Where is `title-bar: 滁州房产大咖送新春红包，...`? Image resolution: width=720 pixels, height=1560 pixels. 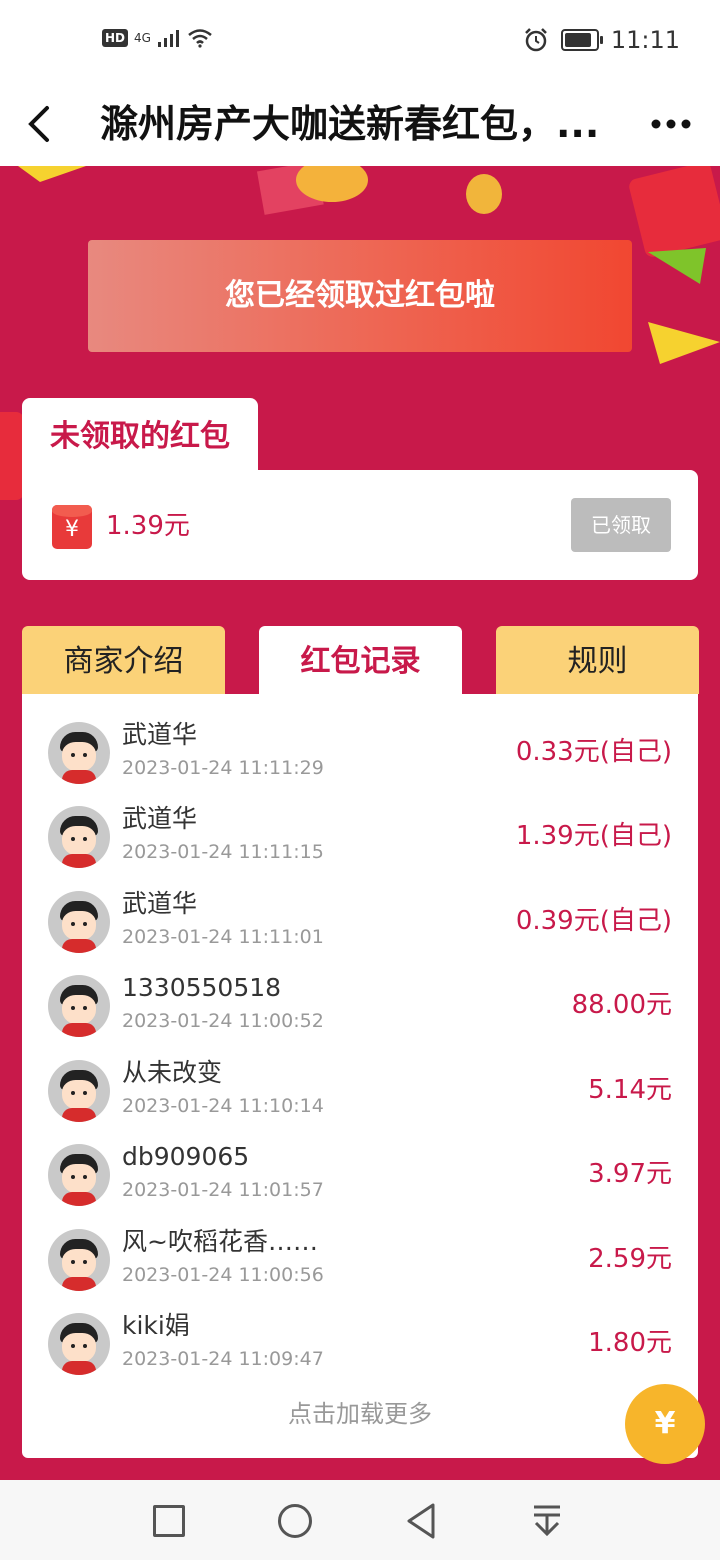 title-bar: 滁州房产大咖送新春红包，... is located at coordinates (360, 125).